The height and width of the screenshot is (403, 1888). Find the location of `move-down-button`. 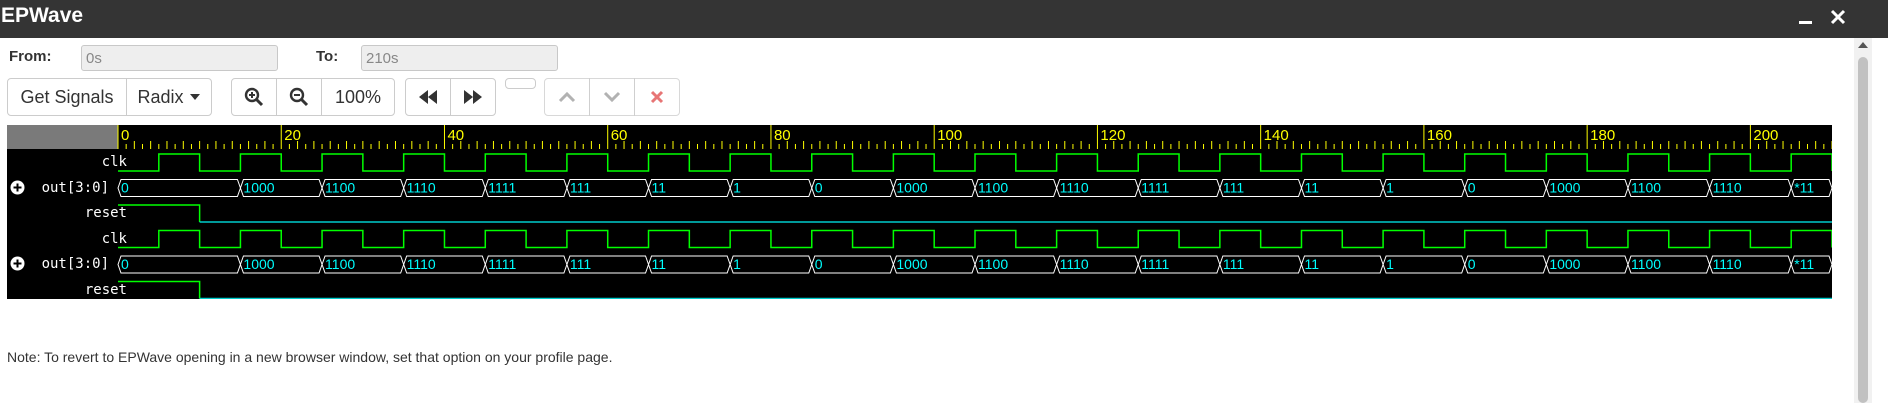

move-down-button is located at coordinates (612, 97).